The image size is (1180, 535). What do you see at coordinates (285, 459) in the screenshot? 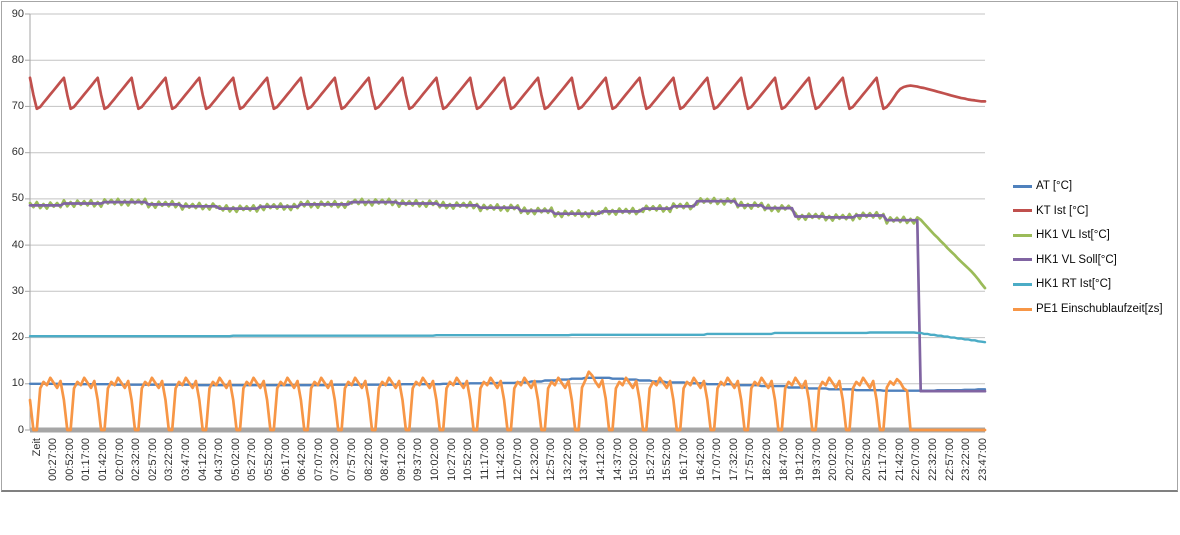
I see `x-tick-label: 06:17:00` at bounding box center [285, 459].